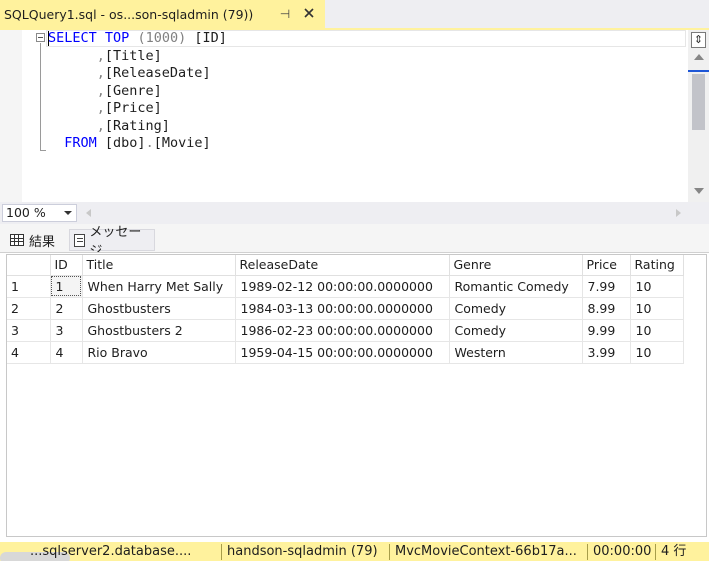 The image size is (709, 561). What do you see at coordinates (88, 213) in the screenshot?
I see `scroll-left-icon` at bounding box center [88, 213].